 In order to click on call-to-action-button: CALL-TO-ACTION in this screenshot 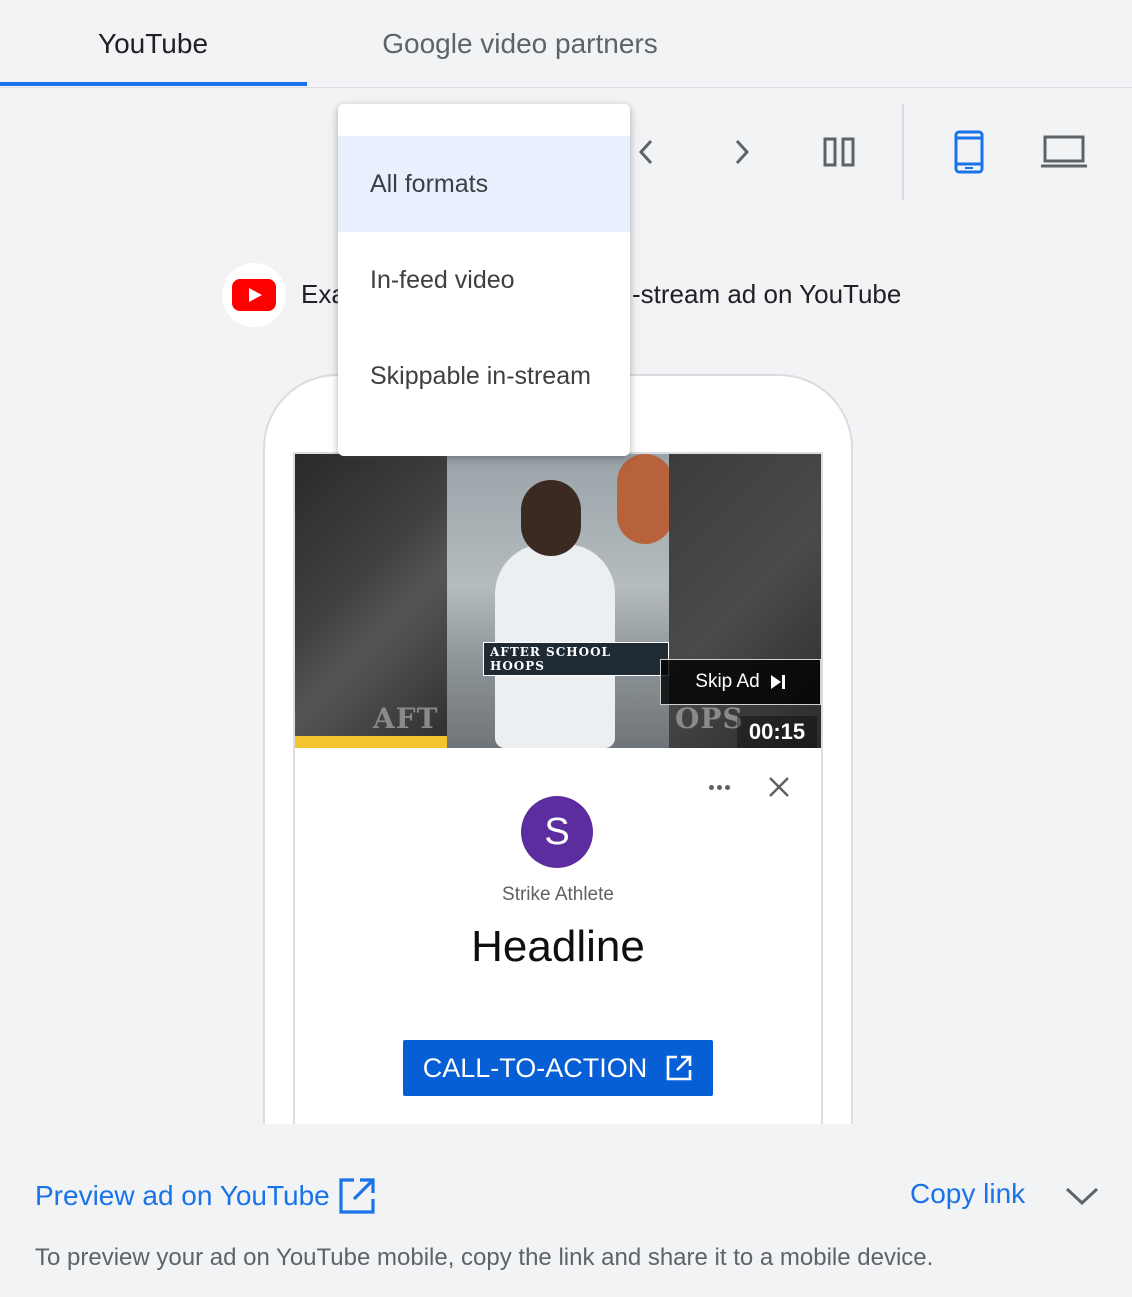, I will do `click(558, 1068)`.